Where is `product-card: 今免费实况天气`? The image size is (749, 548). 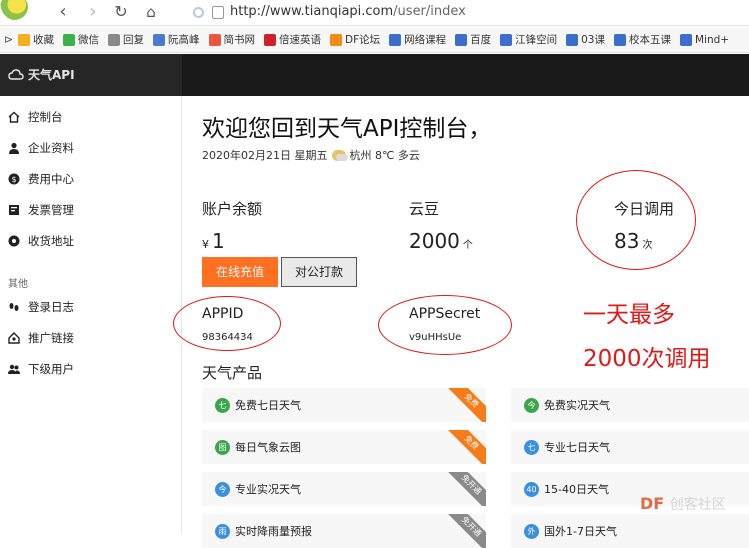 product-card: 今免费实况天气 is located at coordinates (630, 405).